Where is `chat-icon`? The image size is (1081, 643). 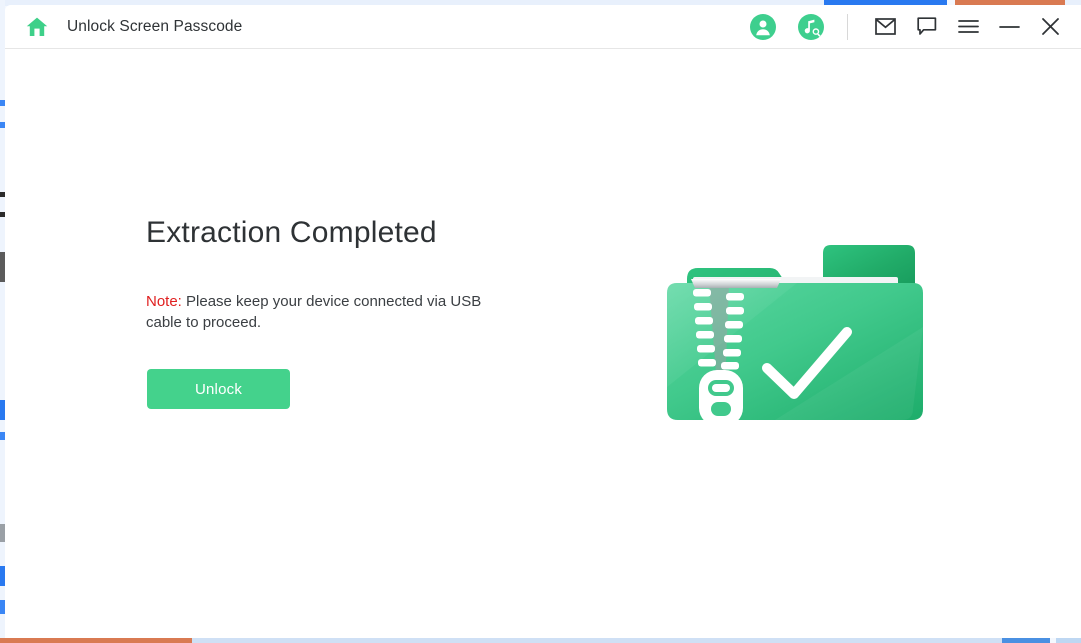
chat-icon is located at coordinates (927, 27).